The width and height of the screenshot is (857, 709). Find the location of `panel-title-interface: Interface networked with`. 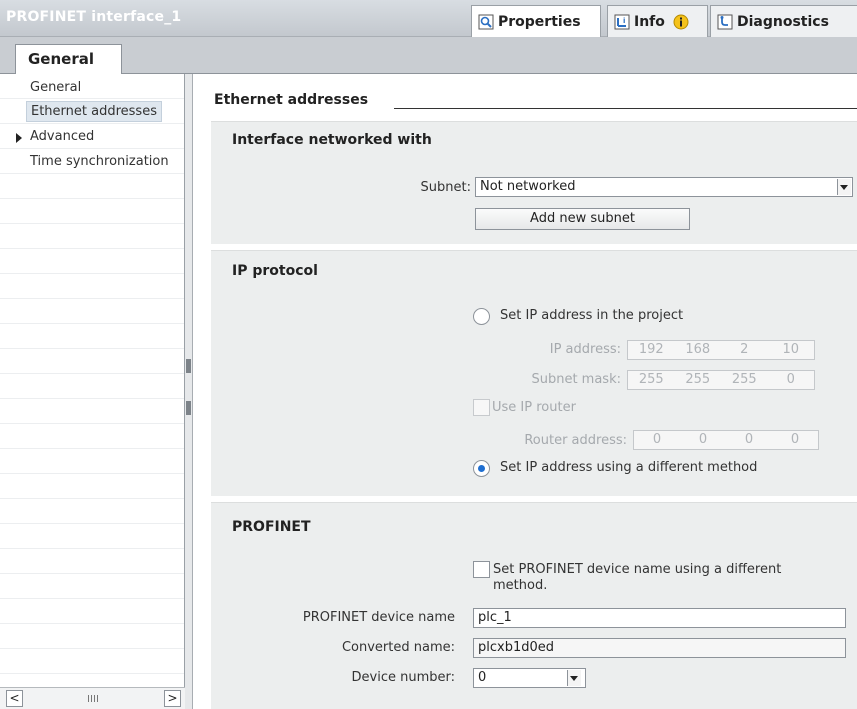

panel-title-interface: Interface networked with is located at coordinates (332, 140).